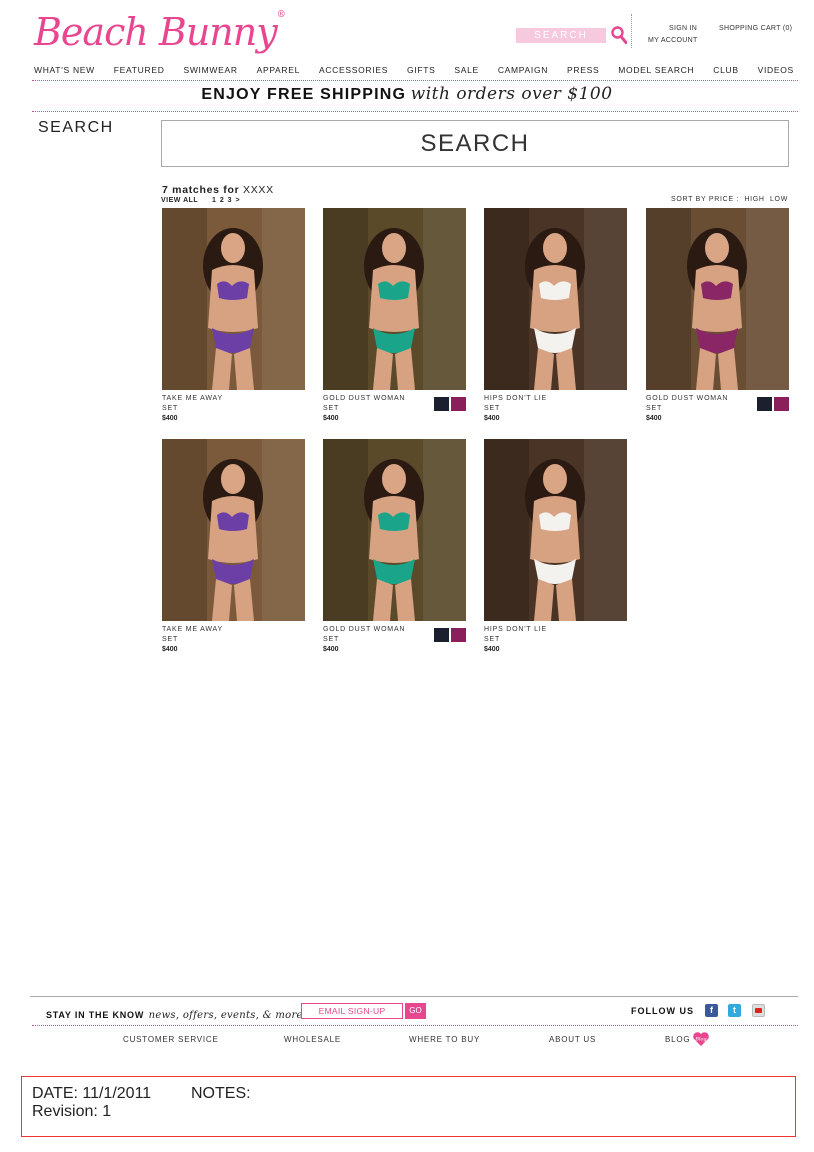 The width and height of the screenshot is (814, 1152). I want to click on footer-wholesale: WHOLESALE, so click(312, 1039).